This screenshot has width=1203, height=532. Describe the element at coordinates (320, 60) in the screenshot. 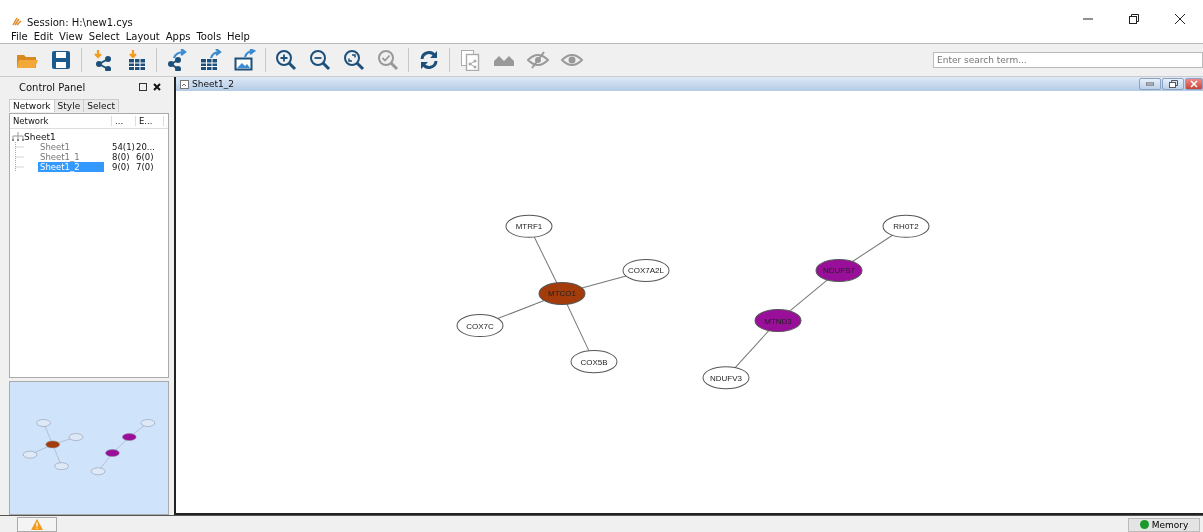

I see `zoom-out-icon` at that location.